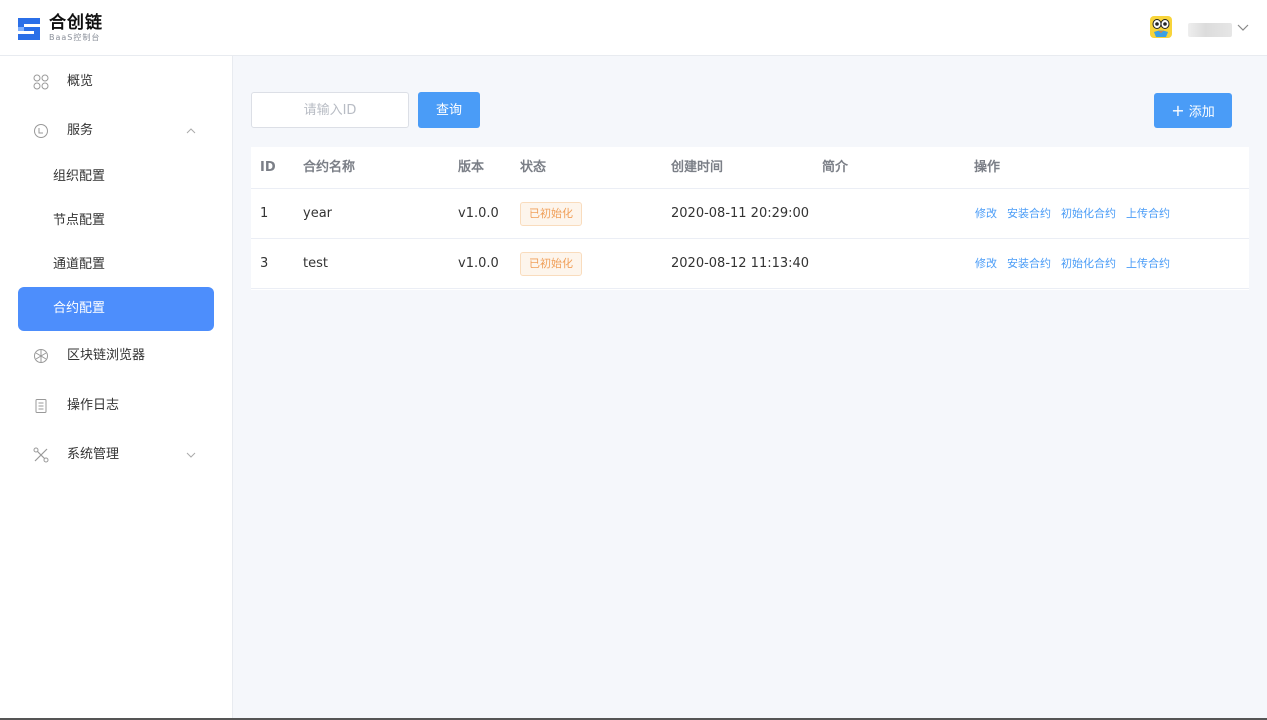  Describe the element at coordinates (116, 177) in the screenshot. I see `sidebar-item-org-config: 组织配置` at that location.